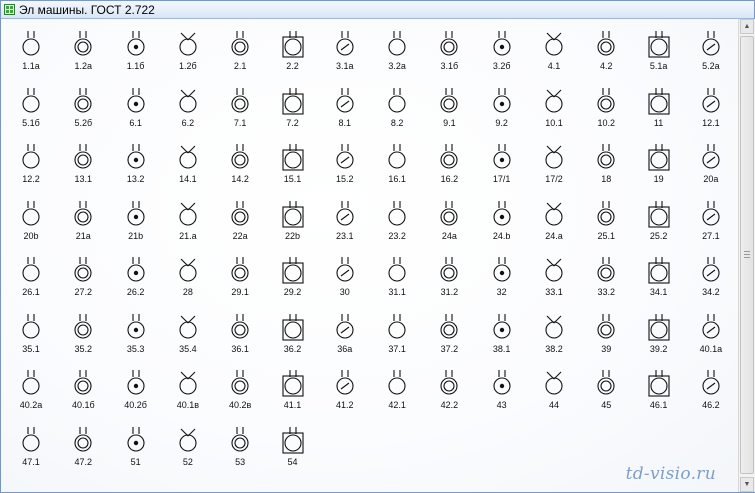  Describe the element at coordinates (449, 219) in the screenshot. I see `stencil-item: 24а` at that location.